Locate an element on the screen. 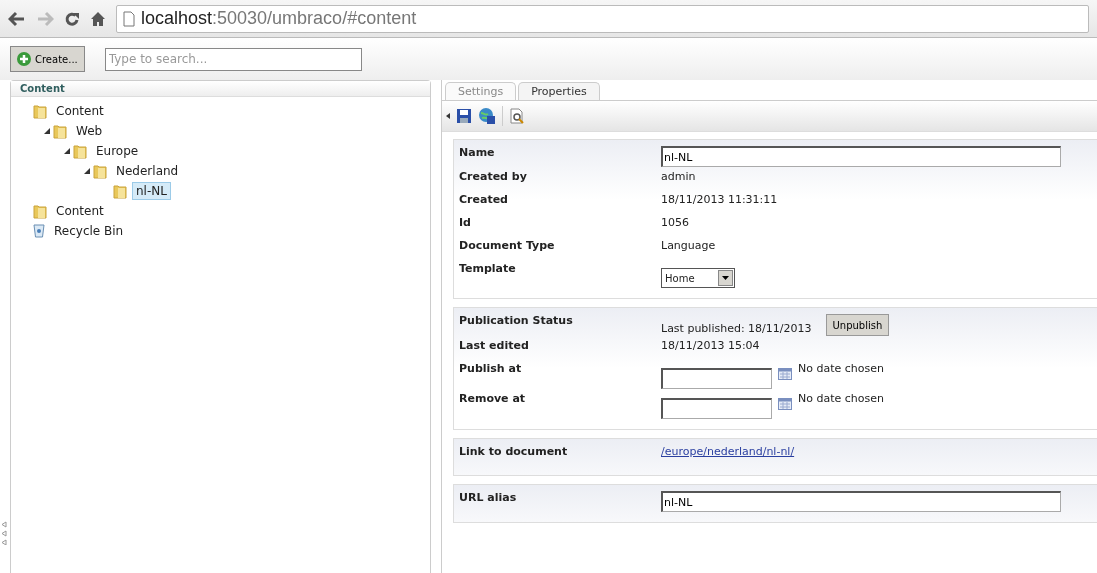  url-host: localhost is located at coordinates (177, 18).